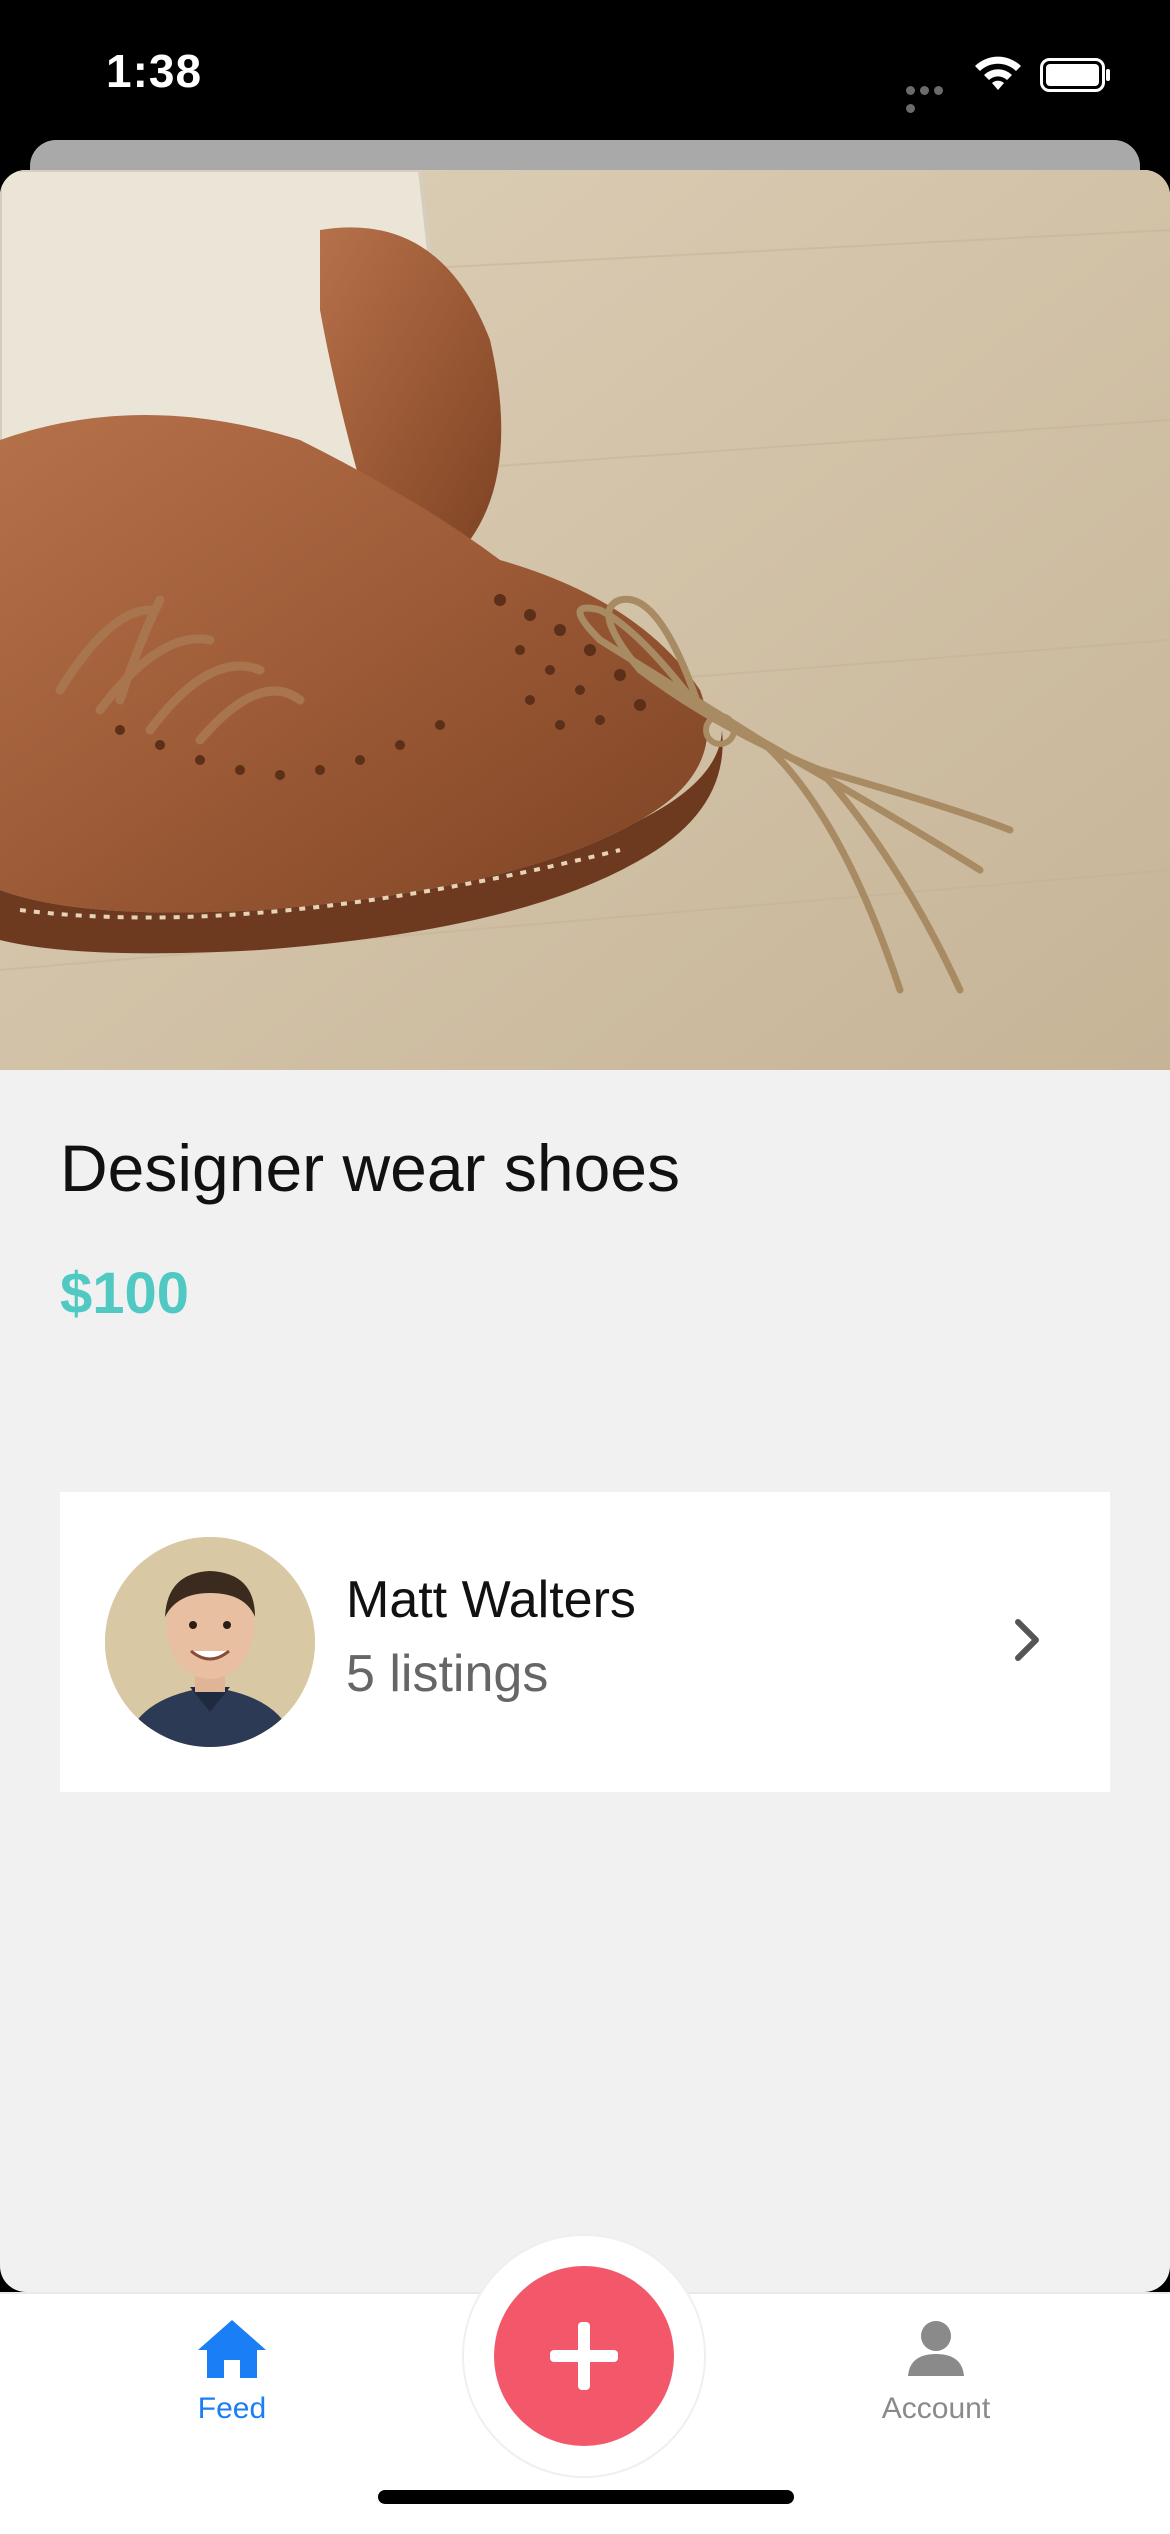  Describe the element at coordinates (370, 1168) in the screenshot. I see `listing-title: Designer wear shoes` at that location.